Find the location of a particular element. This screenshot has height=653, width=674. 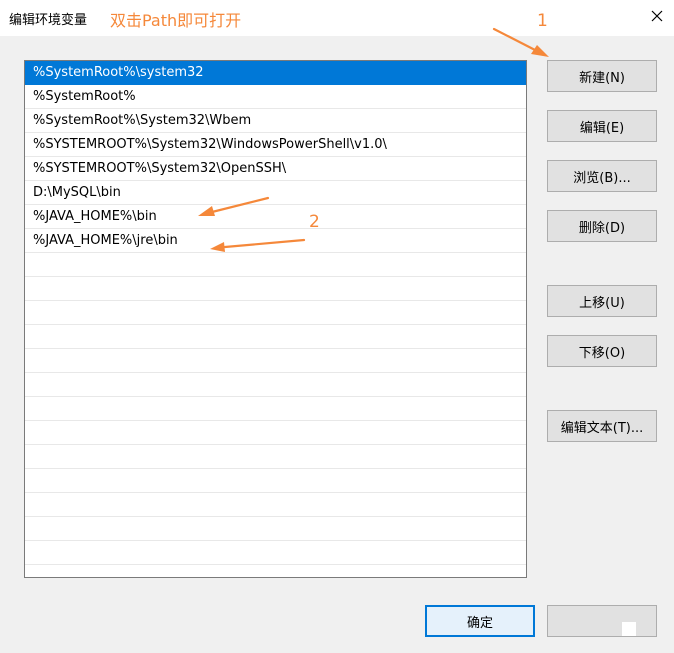

ok-button: 确定 is located at coordinates (480, 621).